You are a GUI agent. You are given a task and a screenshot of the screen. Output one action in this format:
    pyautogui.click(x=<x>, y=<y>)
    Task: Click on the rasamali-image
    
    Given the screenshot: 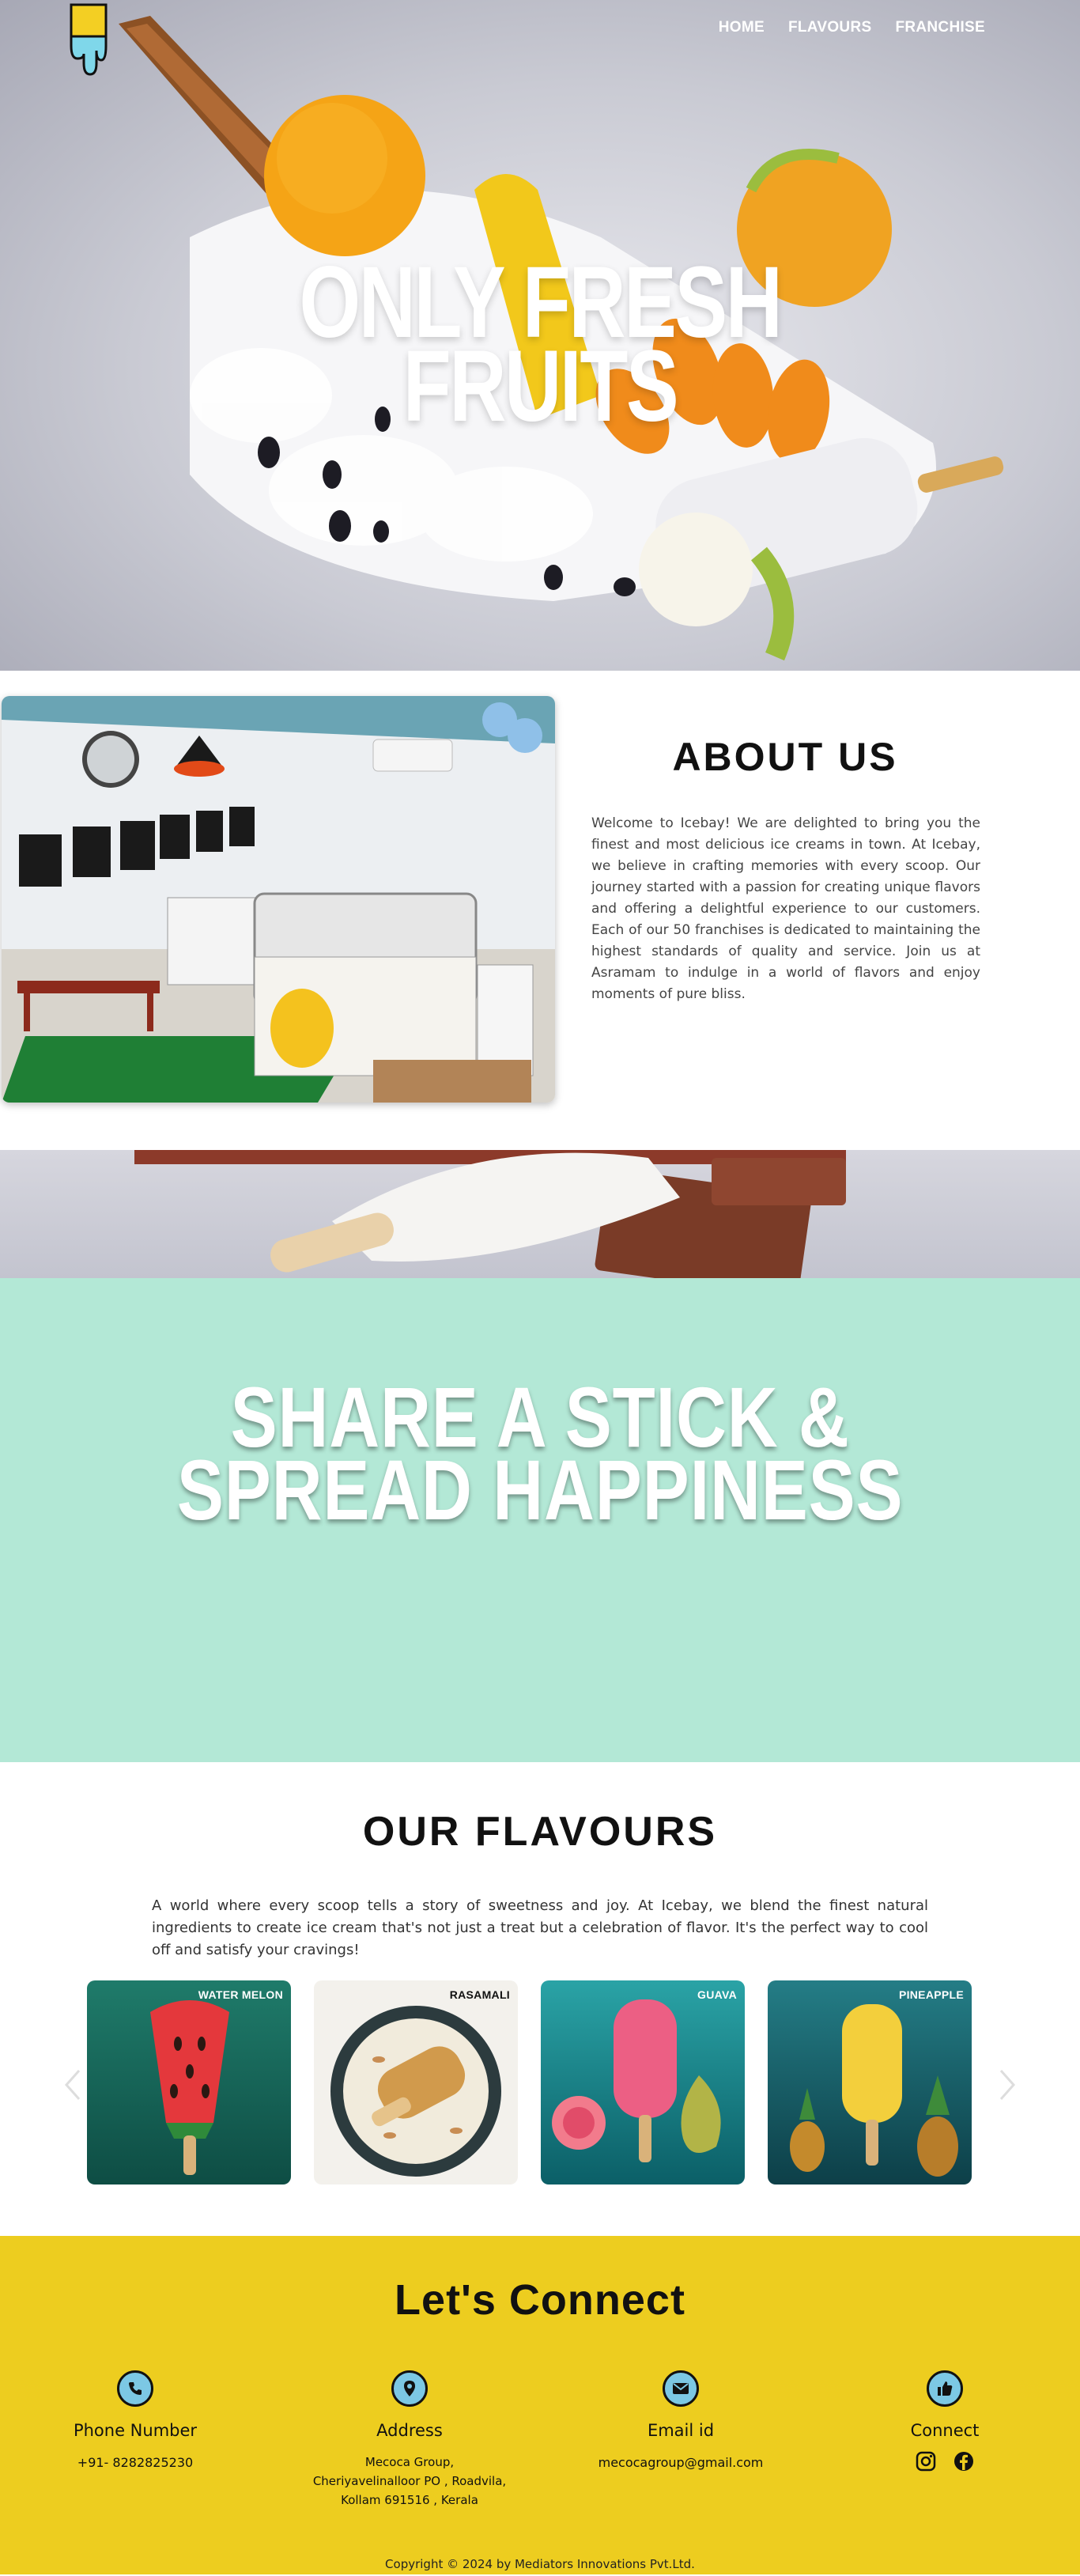 What is the action you would take?
    pyautogui.click(x=416, y=2082)
    